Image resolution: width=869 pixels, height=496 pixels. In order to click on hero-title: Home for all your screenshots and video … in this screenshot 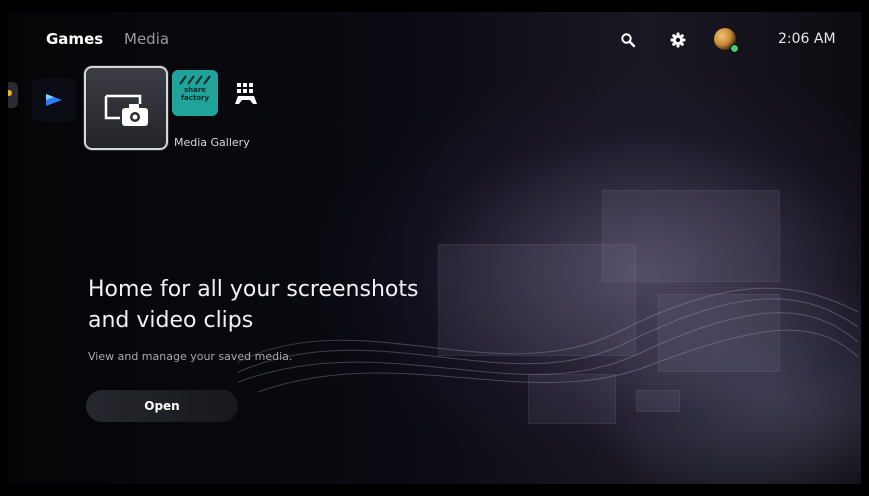, I will do `click(268, 305)`.